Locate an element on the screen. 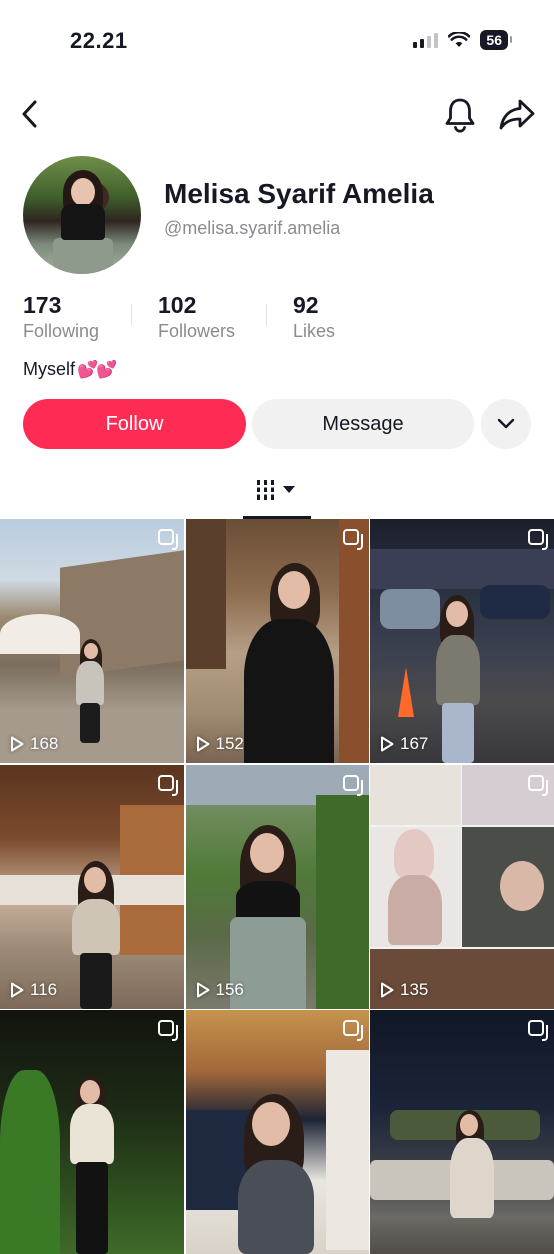 This screenshot has height=1254, width=554. following-count: 173 is located at coordinates (42, 305).